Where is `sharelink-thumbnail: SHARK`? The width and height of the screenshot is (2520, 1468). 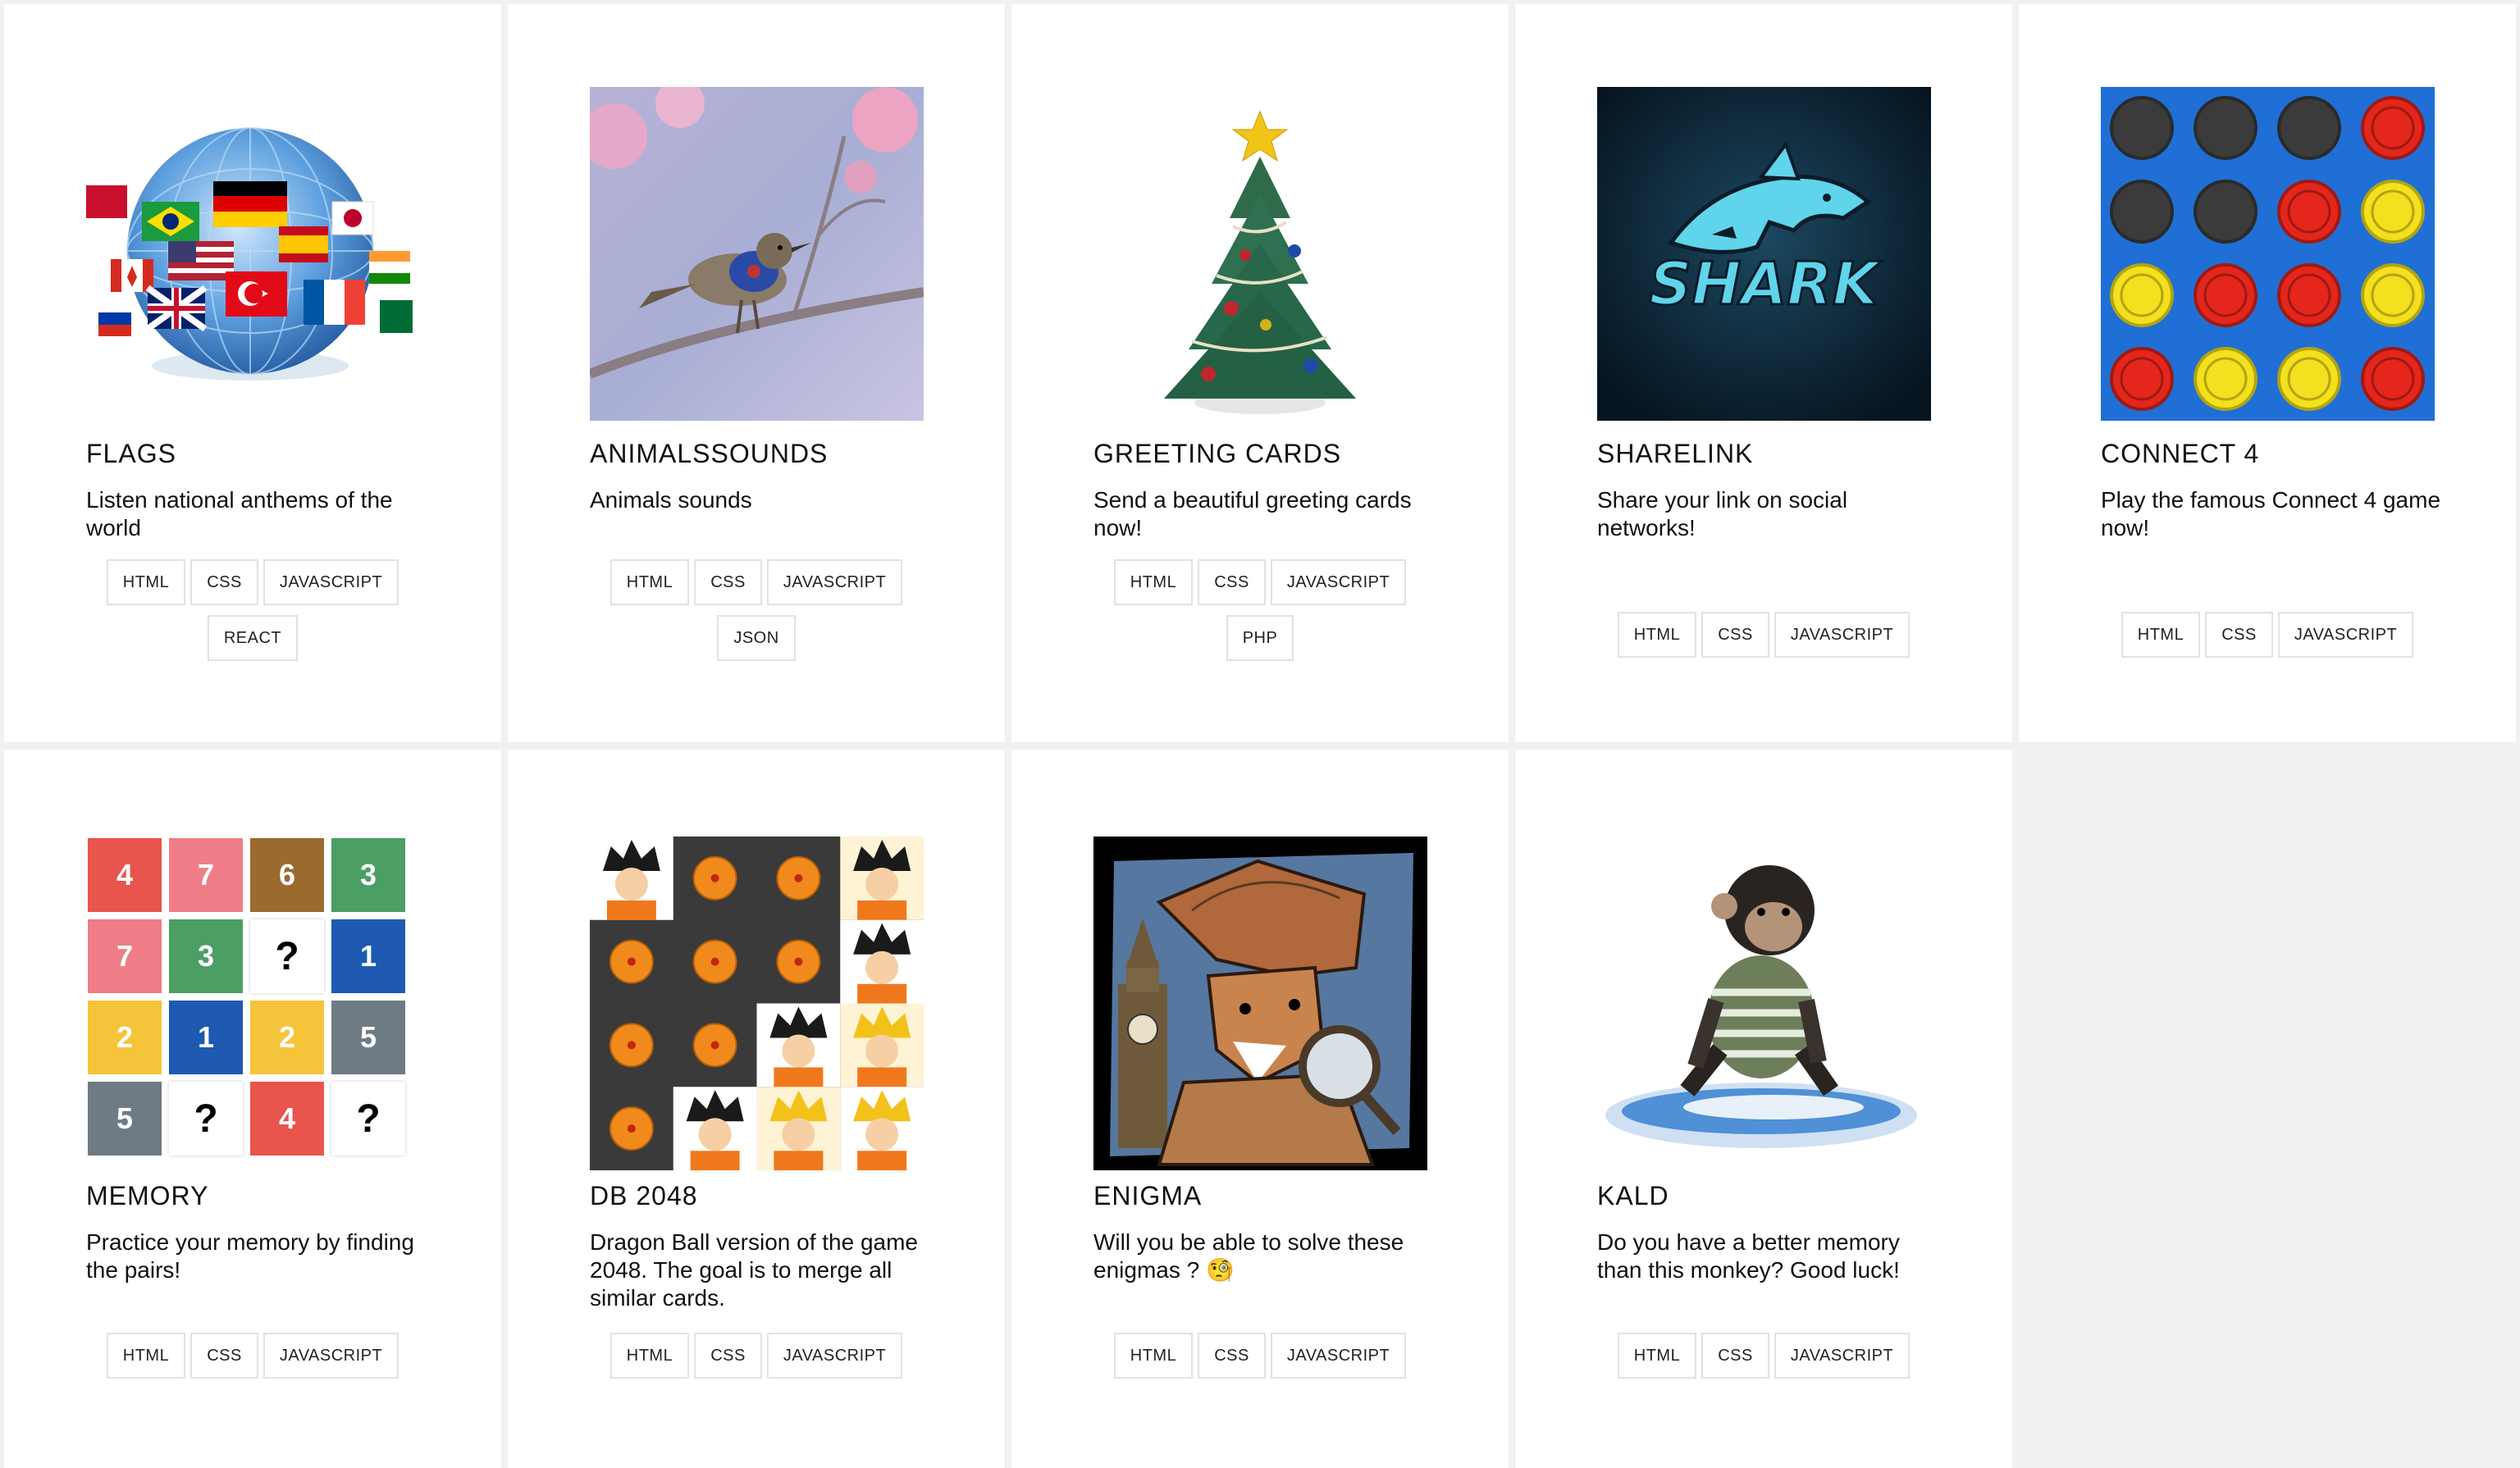 sharelink-thumbnail: SHARK is located at coordinates (1764, 254).